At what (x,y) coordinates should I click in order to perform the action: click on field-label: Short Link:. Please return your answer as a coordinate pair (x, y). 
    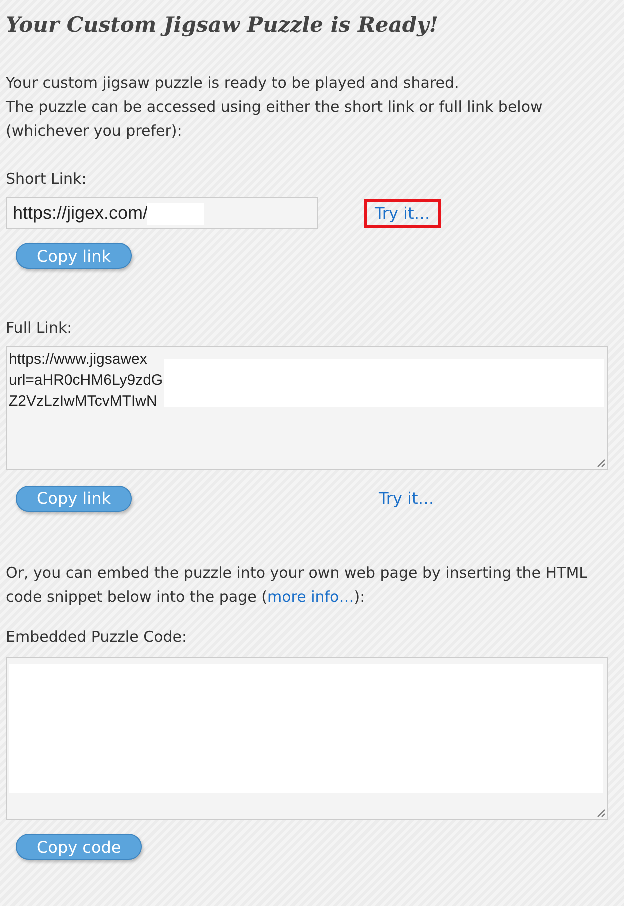
    Looking at the image, I should click on (47, 179).